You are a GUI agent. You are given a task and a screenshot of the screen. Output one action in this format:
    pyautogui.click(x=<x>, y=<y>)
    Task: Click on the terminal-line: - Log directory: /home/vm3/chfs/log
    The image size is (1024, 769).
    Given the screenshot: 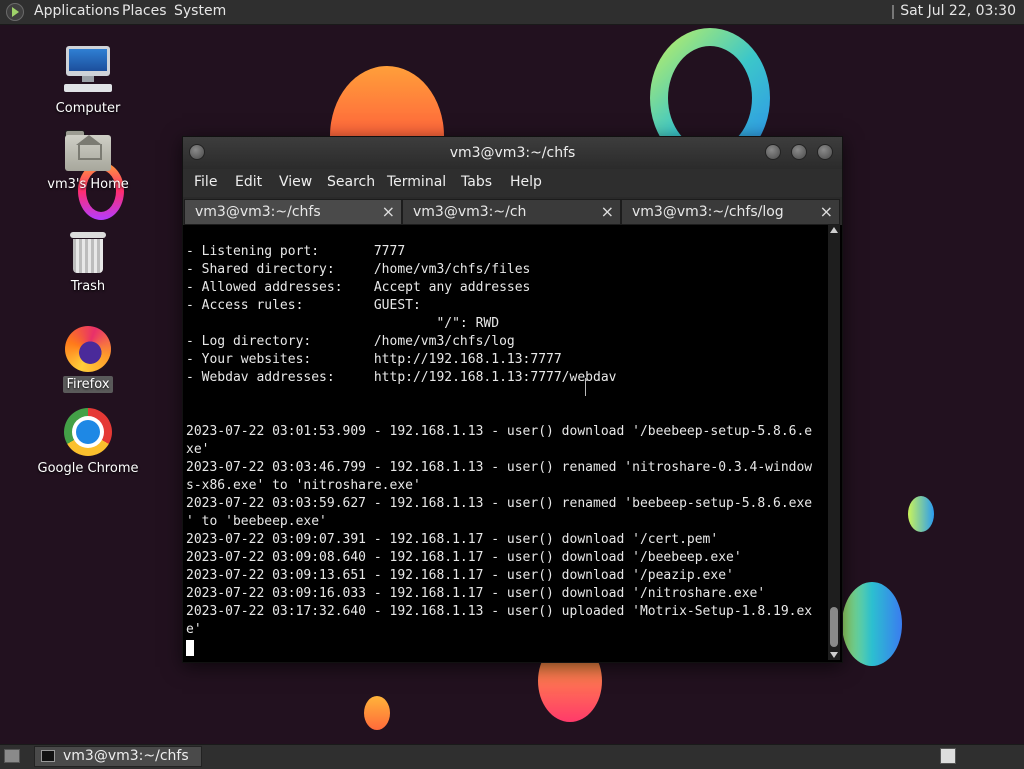 What is the action you would take?
    pyautogui.click(x=350, y=341)
    